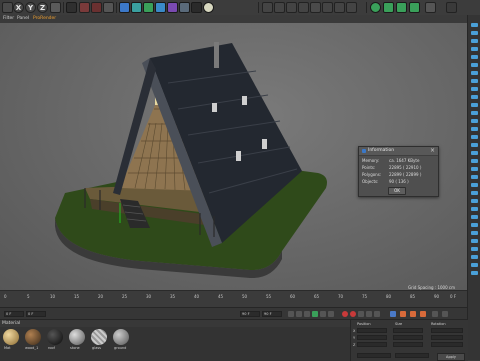 The width and height of the screenshot is (480, 361). I want to click on tweak-mode-icon, so click(327, 7).